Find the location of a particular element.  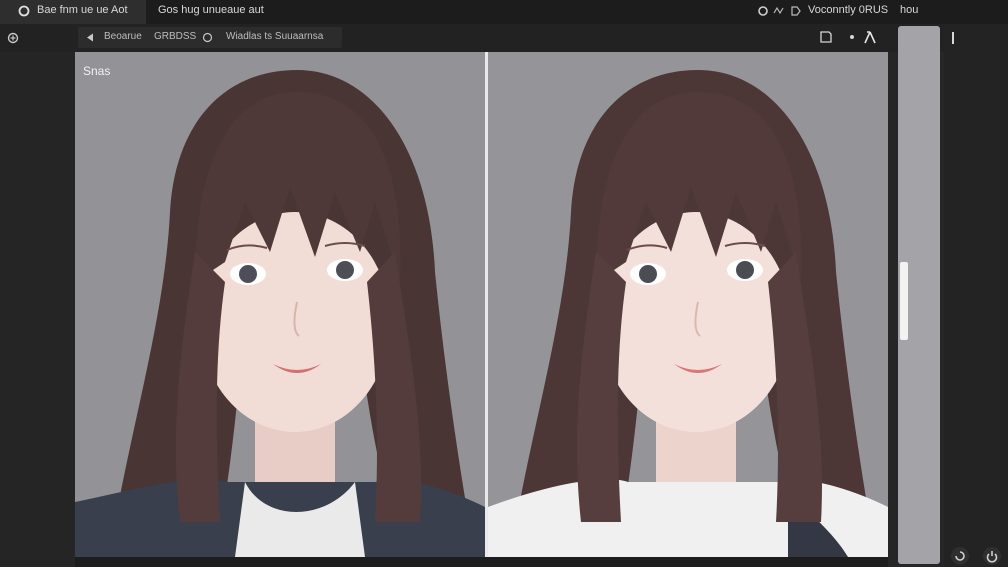

lambda-icon is located at coordinates (870, 37).